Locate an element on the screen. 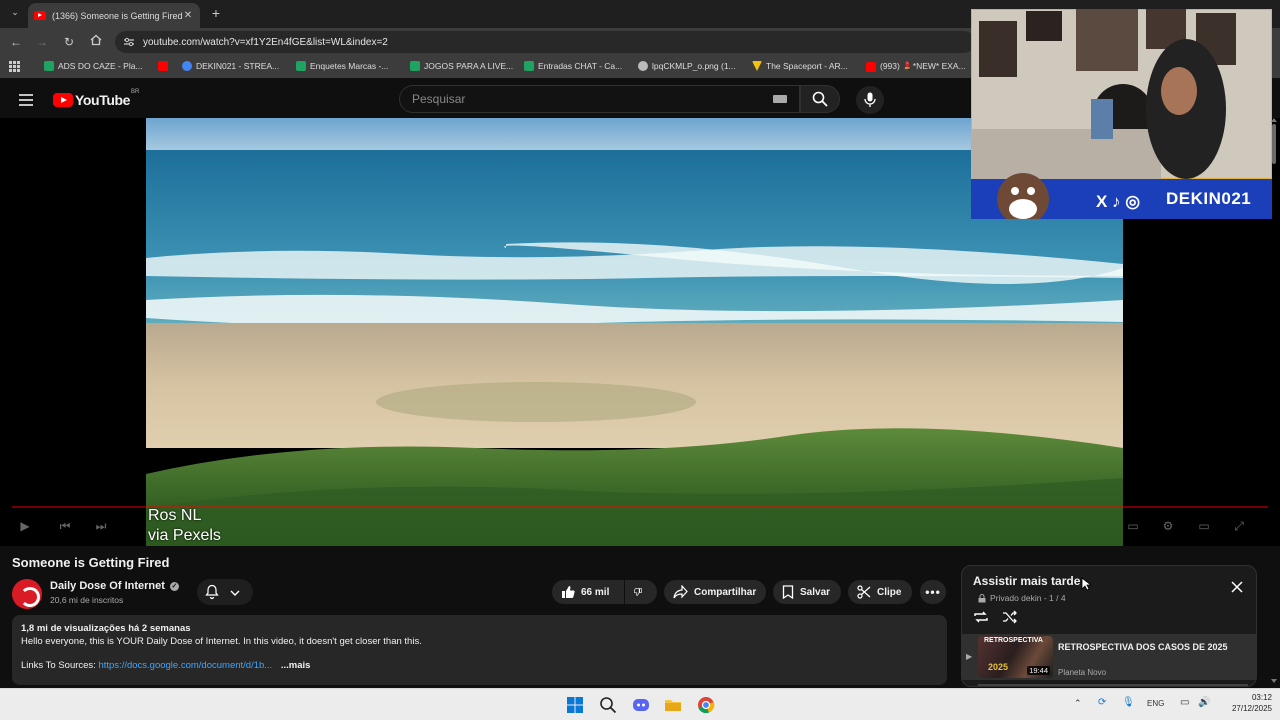  share-icon is located at coordinates (680, 592).